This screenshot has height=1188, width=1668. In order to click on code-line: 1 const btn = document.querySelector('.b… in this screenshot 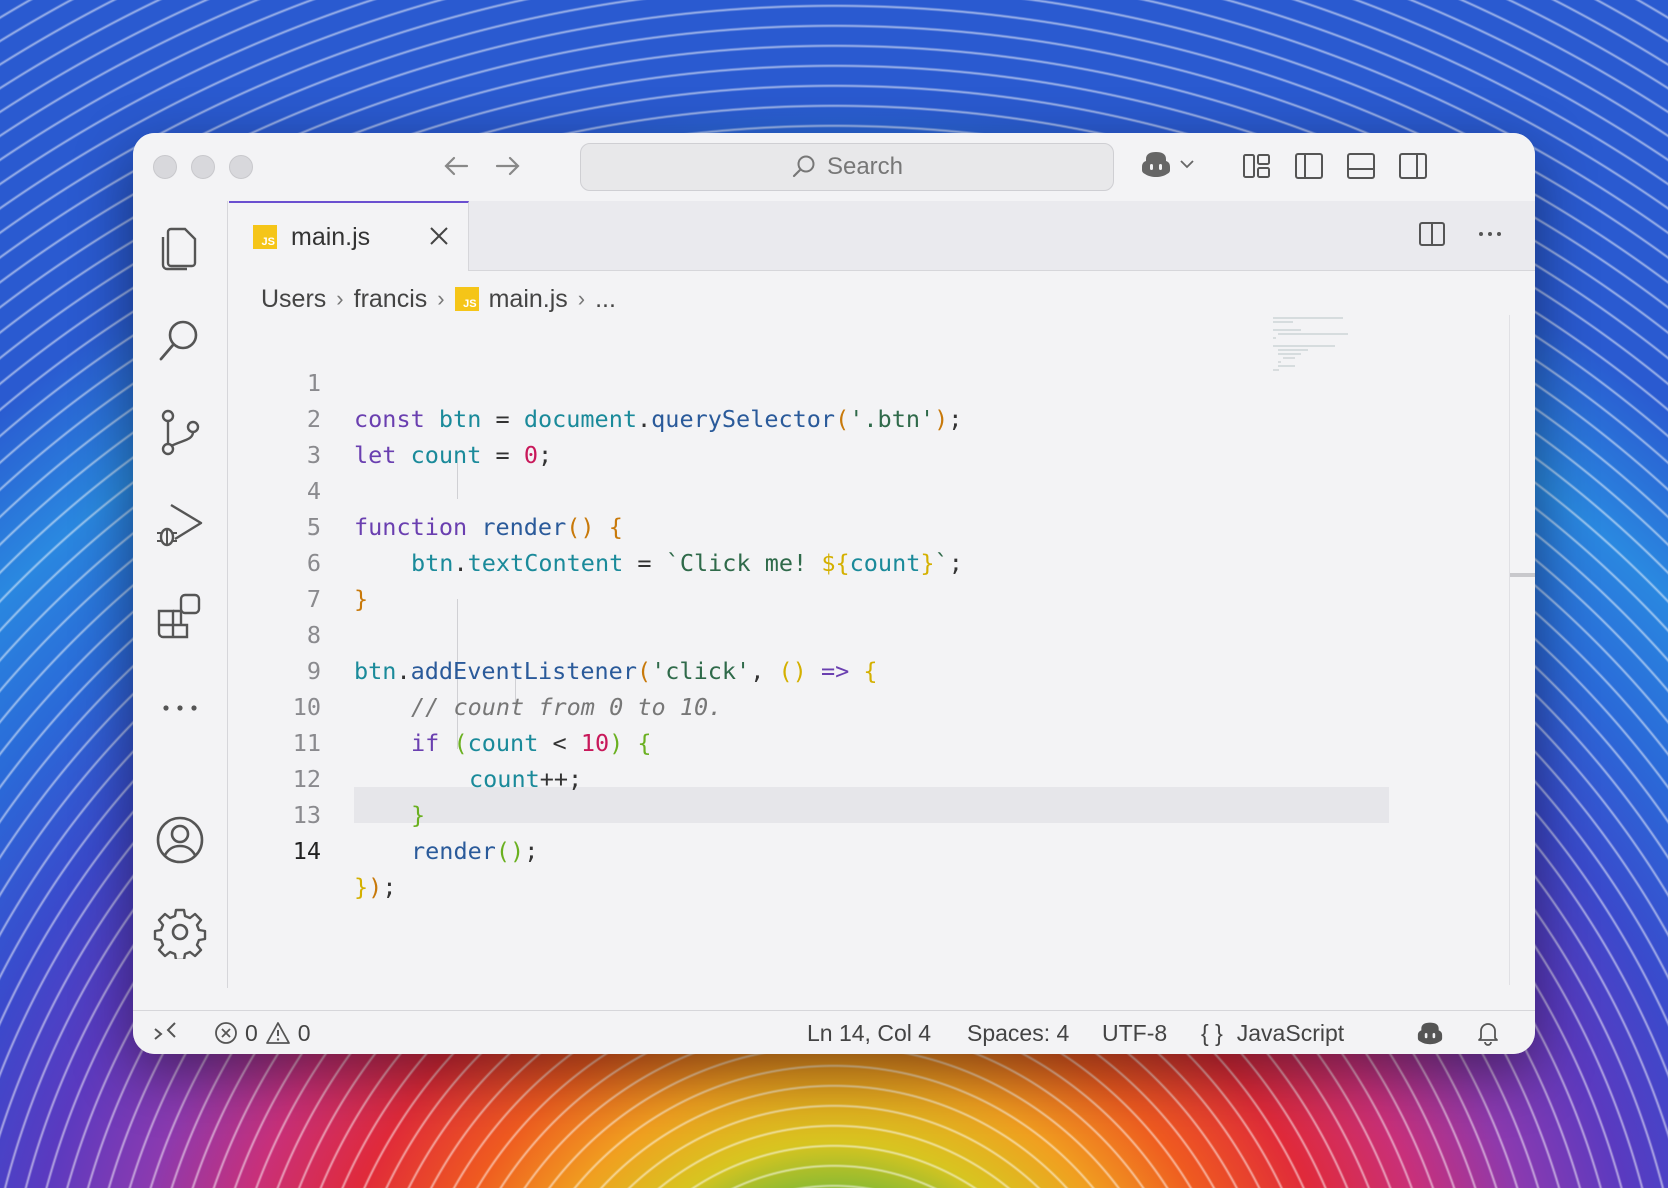, I will do `click(809, 381)`.